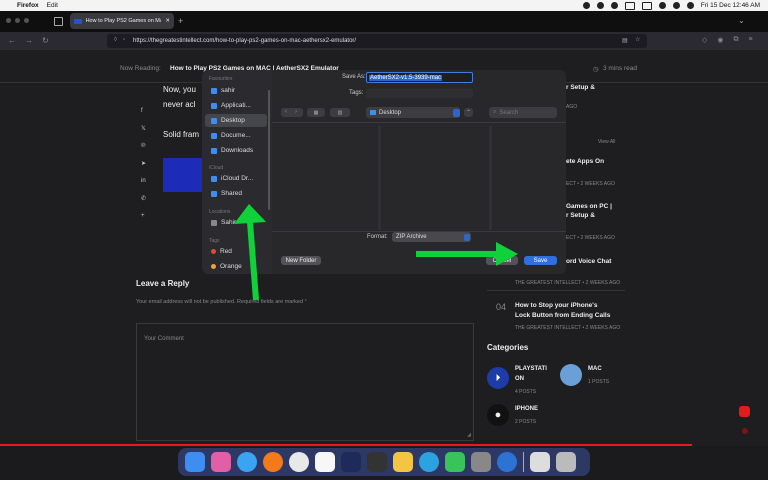 This screenshot has width=768, height=480. Describe the element at coordinates (507, 462) in the screenshot. I see `quicktime-icon` at that location.